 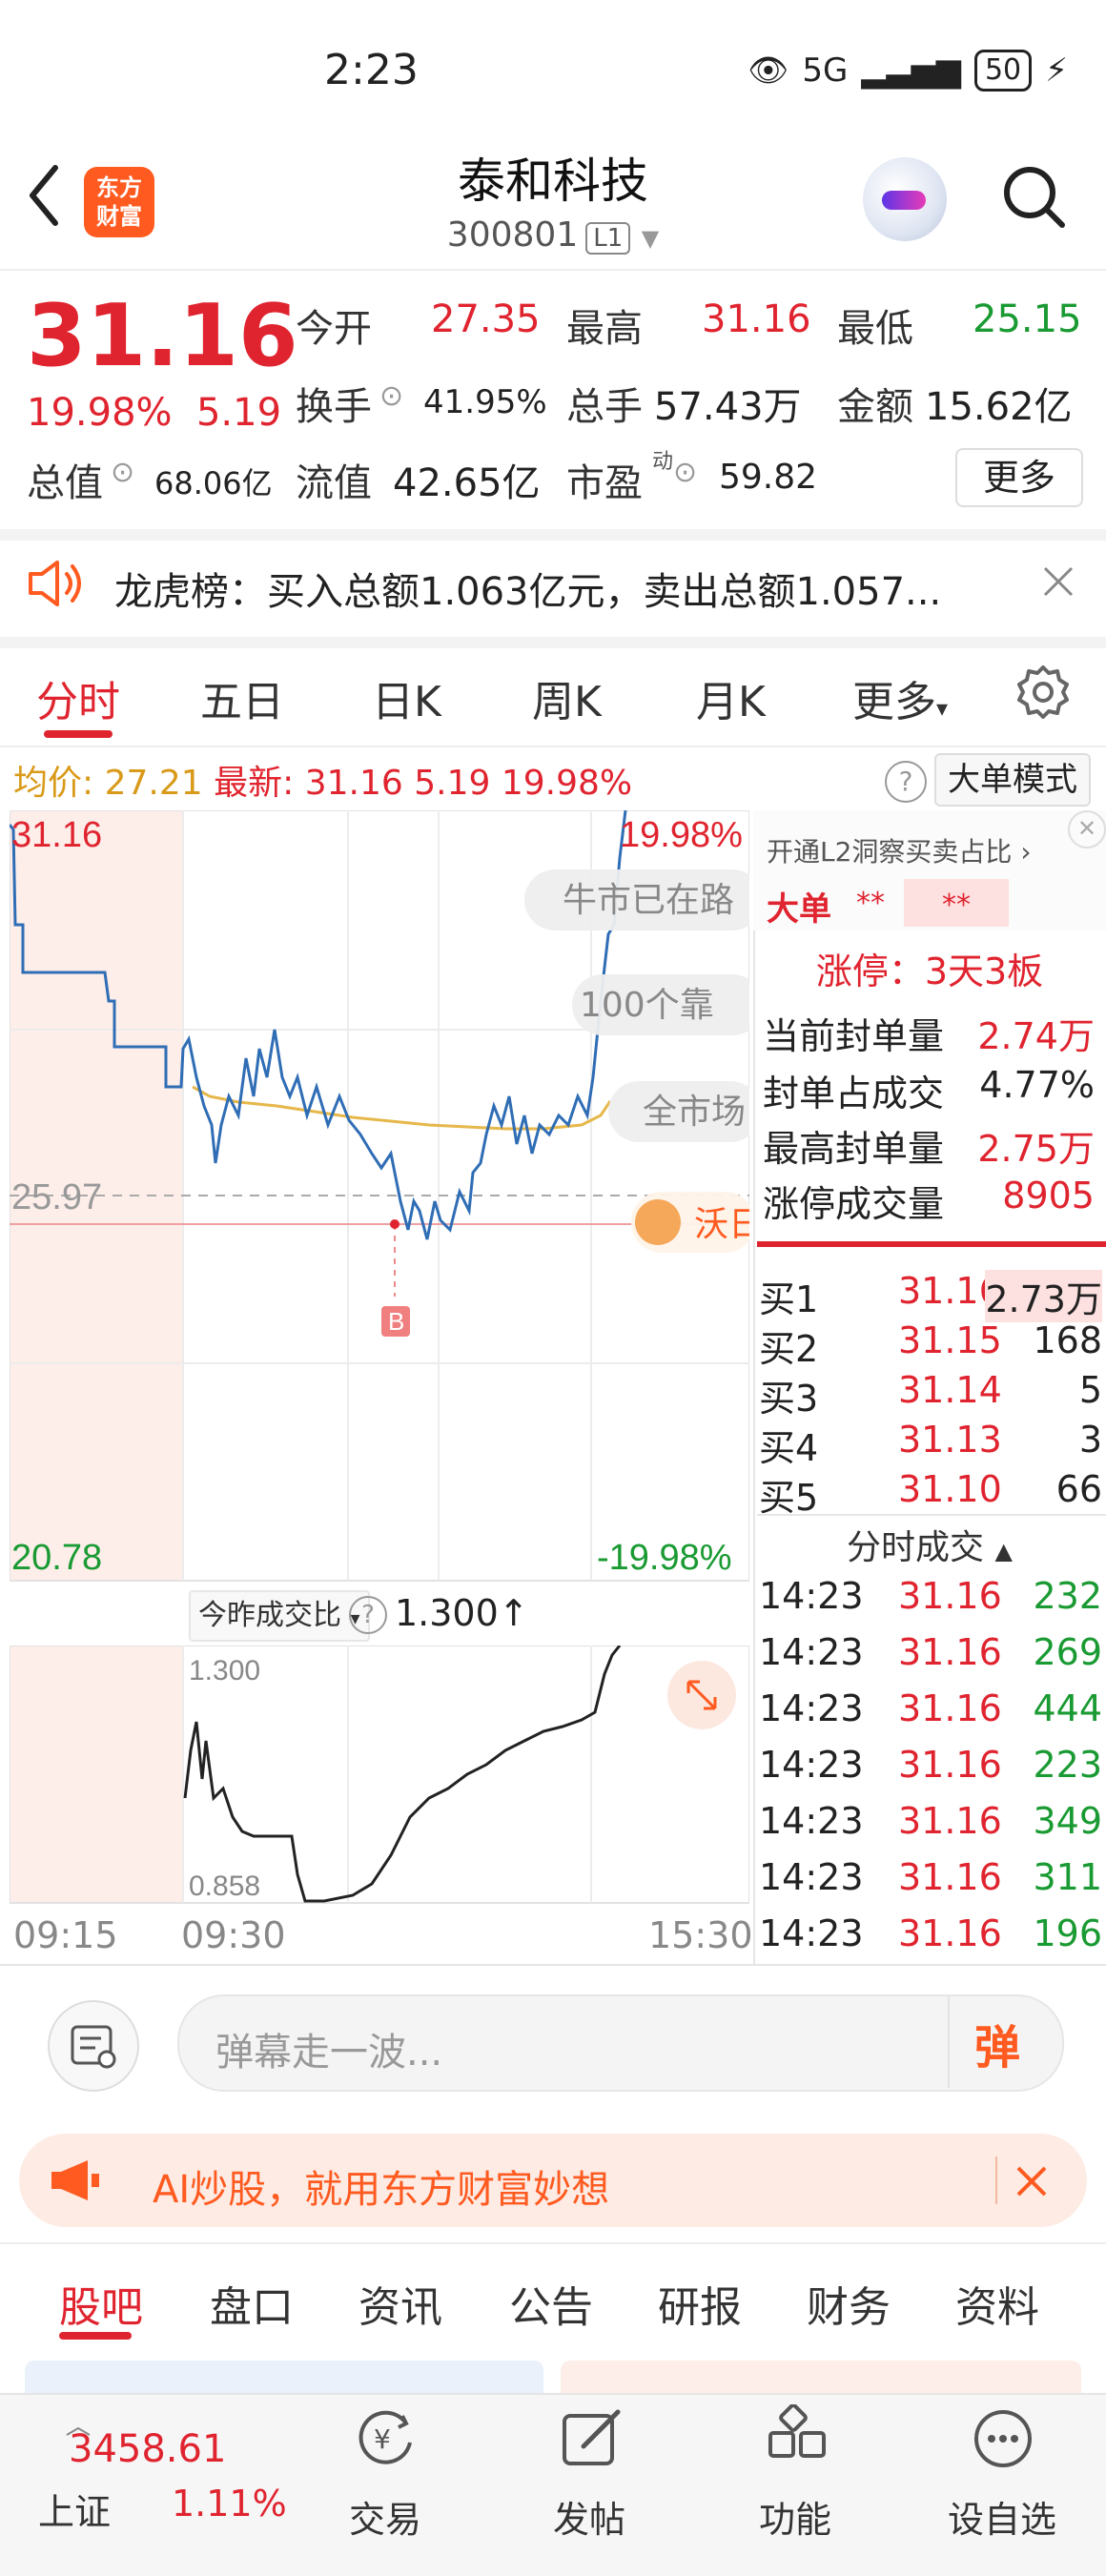 I want to click on nav-trade: 交易, so click(x=385, y=2517).